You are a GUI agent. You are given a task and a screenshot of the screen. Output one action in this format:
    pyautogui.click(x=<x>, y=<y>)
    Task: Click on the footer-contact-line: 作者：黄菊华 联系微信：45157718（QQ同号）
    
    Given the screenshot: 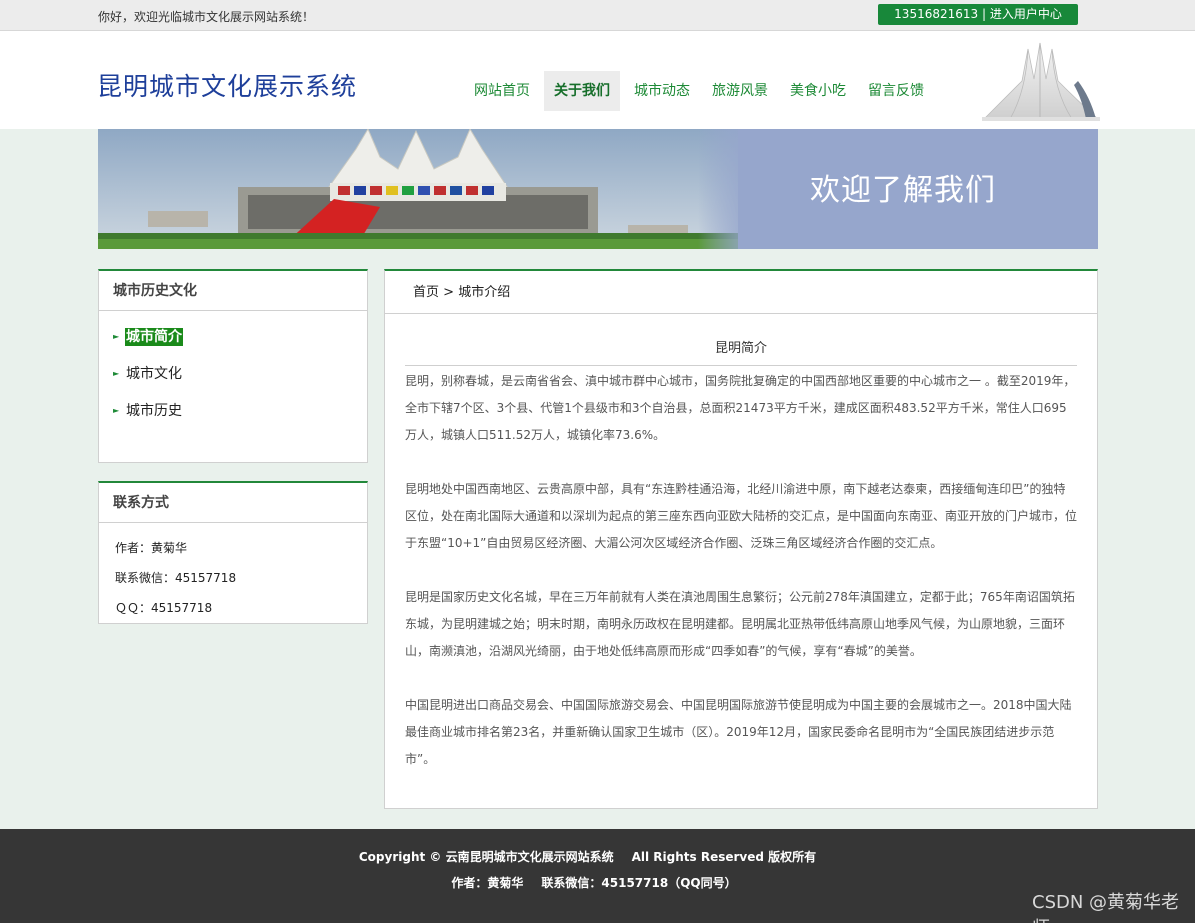 What is the action you would take?
    pyautogui.click(x=594, y=882)
    